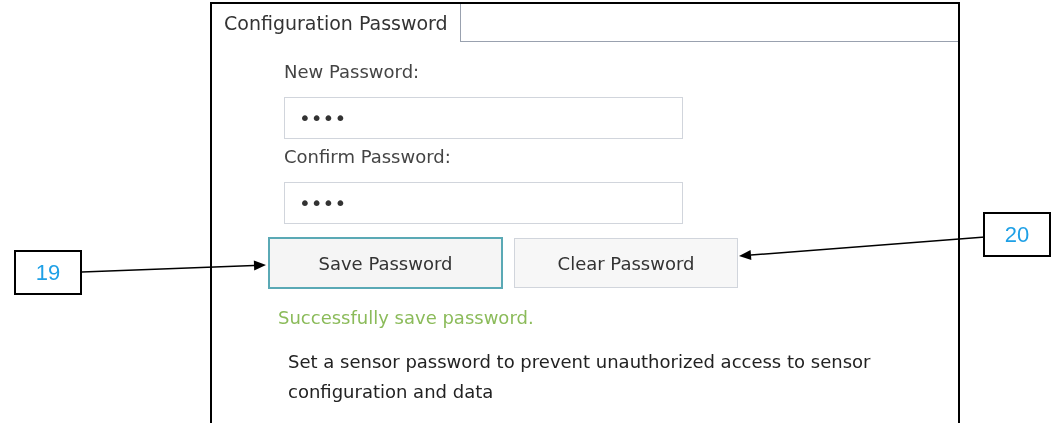  I want to click on field-label: New Password:, so click(352, 72).